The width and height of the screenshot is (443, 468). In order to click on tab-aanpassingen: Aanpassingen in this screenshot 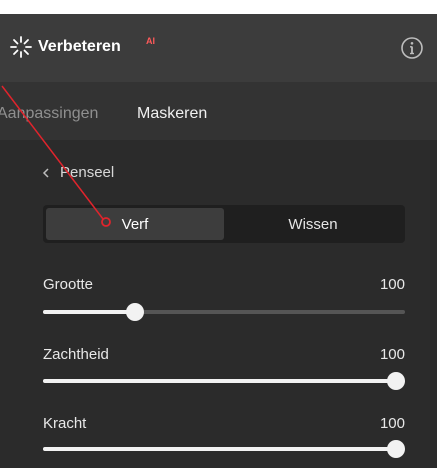, I will do `click(49, 114)`.